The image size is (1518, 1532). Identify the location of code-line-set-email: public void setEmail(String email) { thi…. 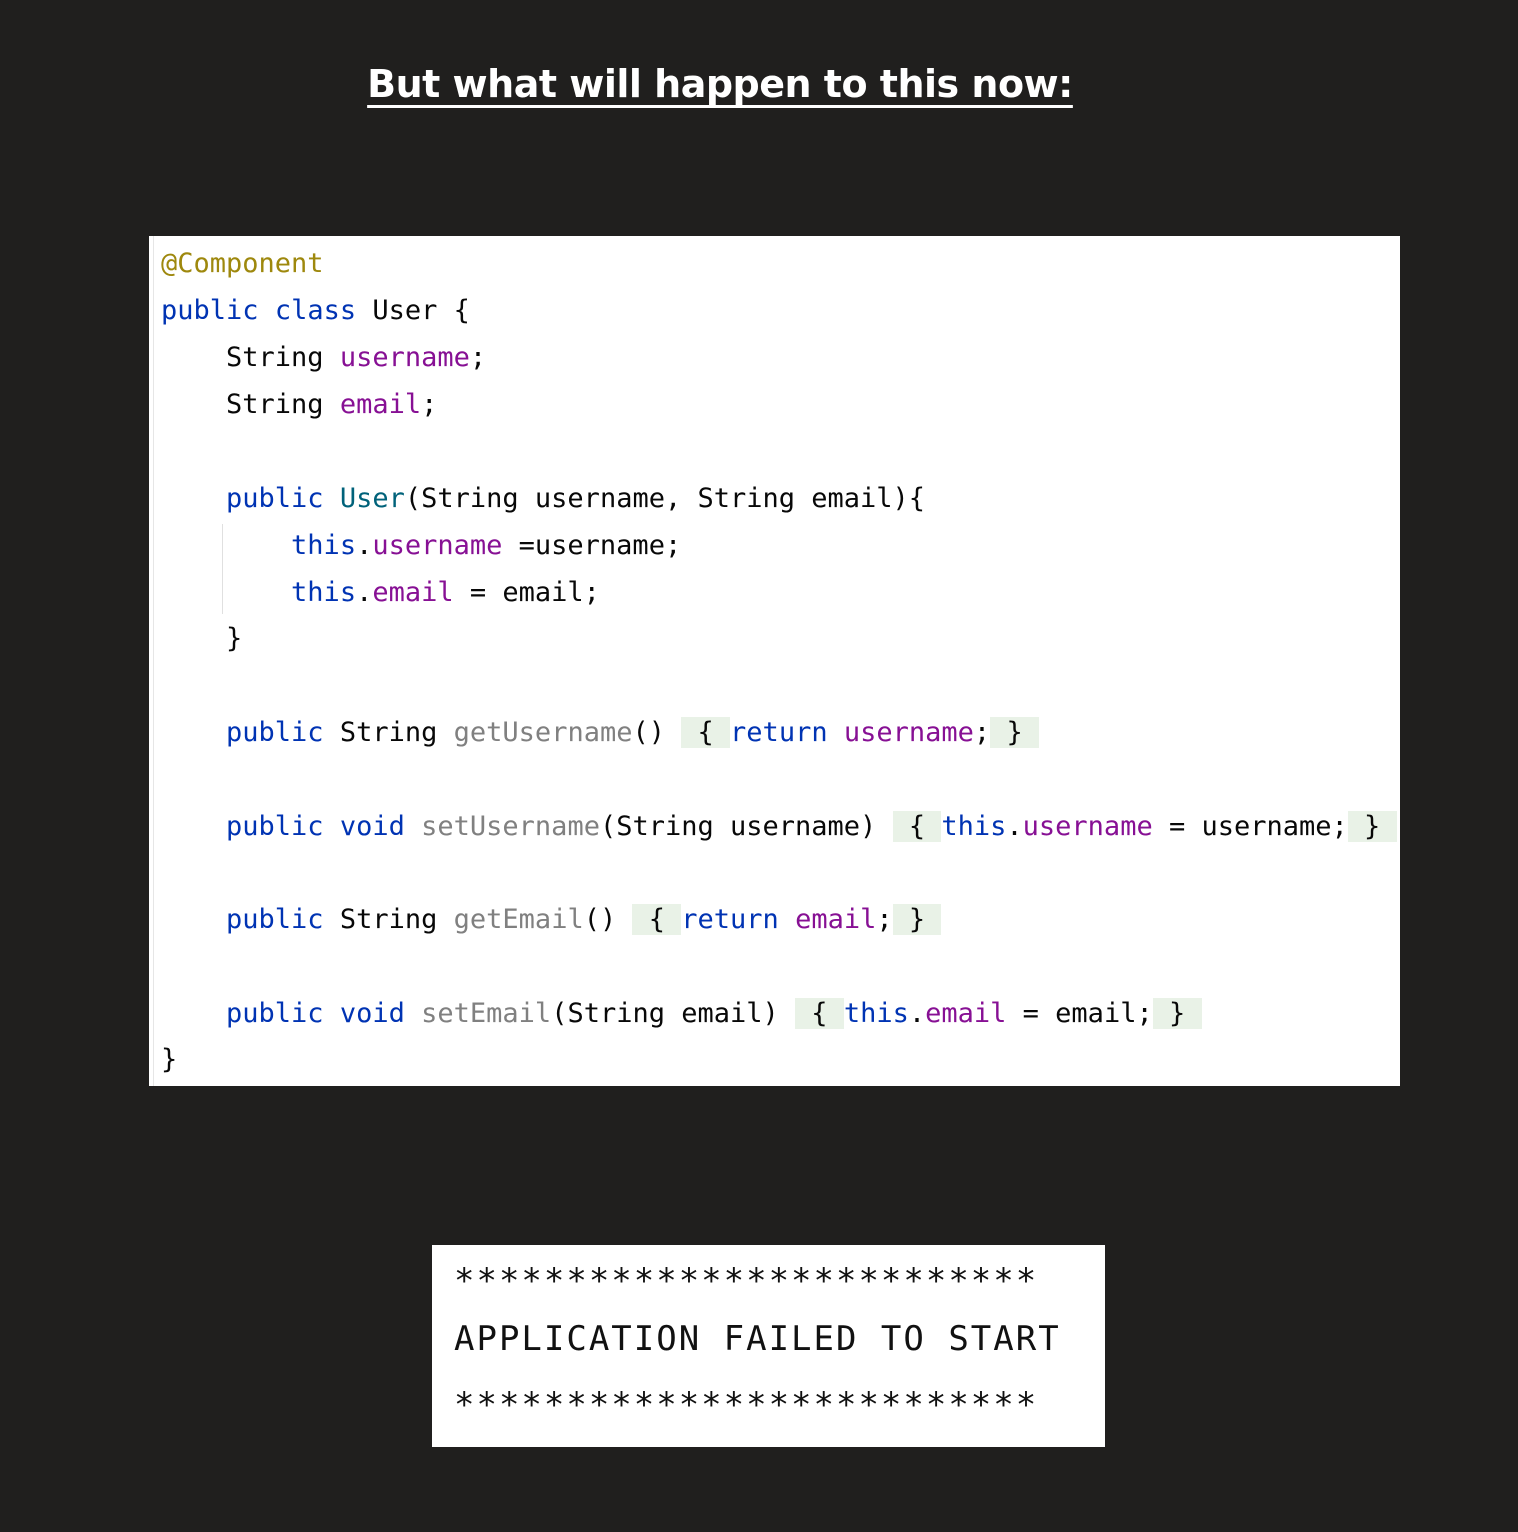
(681, 1014).